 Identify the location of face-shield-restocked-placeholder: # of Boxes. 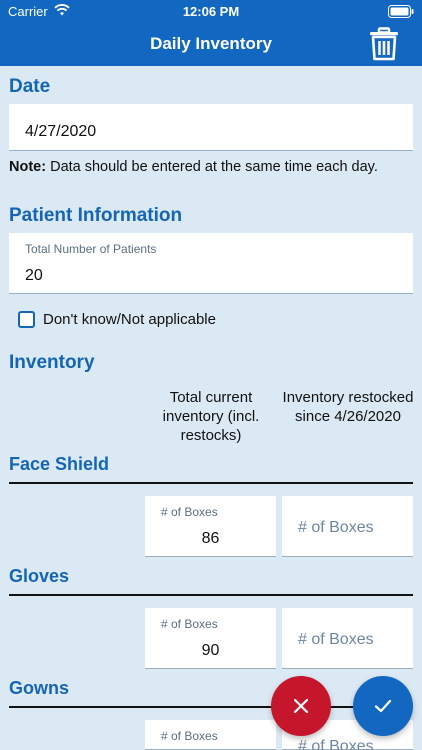
(336, 527).